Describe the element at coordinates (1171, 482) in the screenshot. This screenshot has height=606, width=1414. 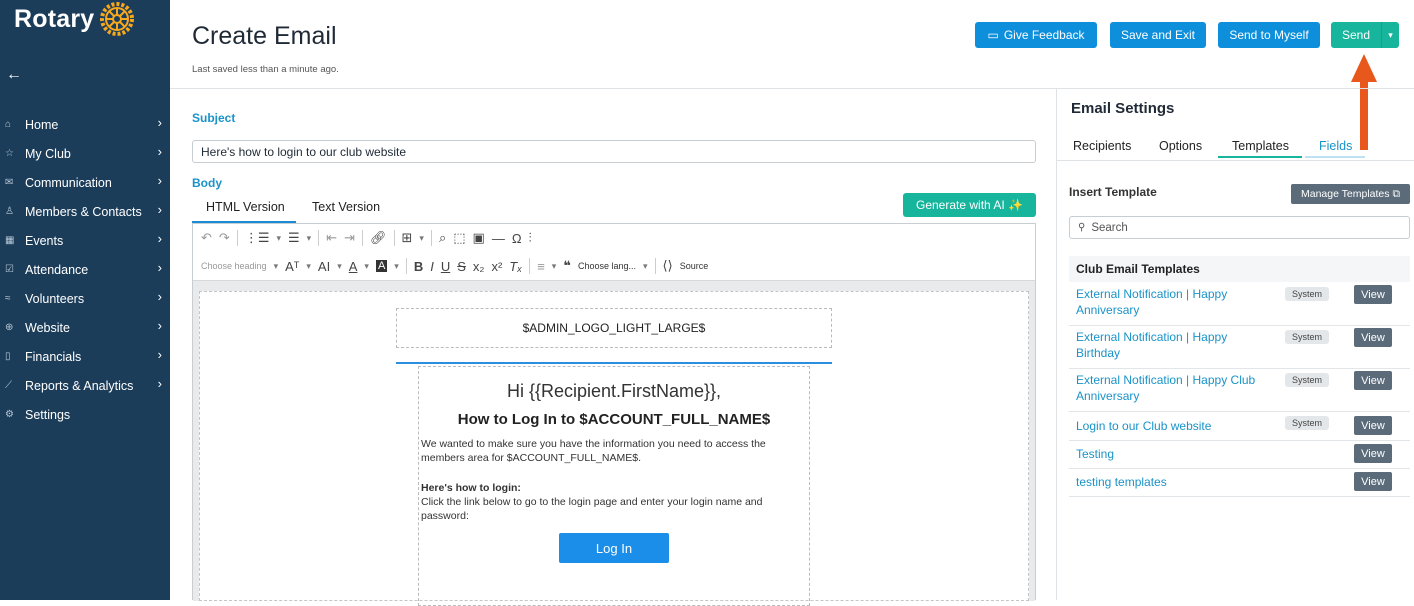
I see `template-link: testing templates` at that location.